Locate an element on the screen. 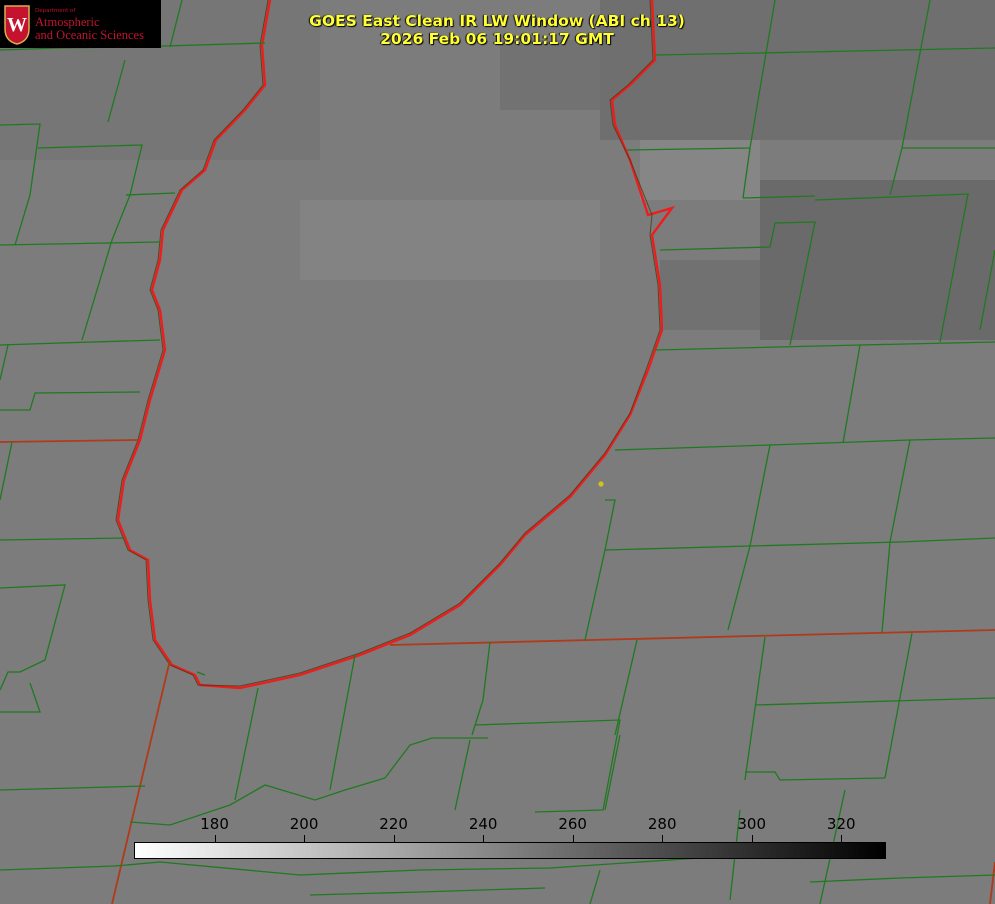 The width and height of the screenshot is (995, 904). colorbar is located at coordinates (510, 850).